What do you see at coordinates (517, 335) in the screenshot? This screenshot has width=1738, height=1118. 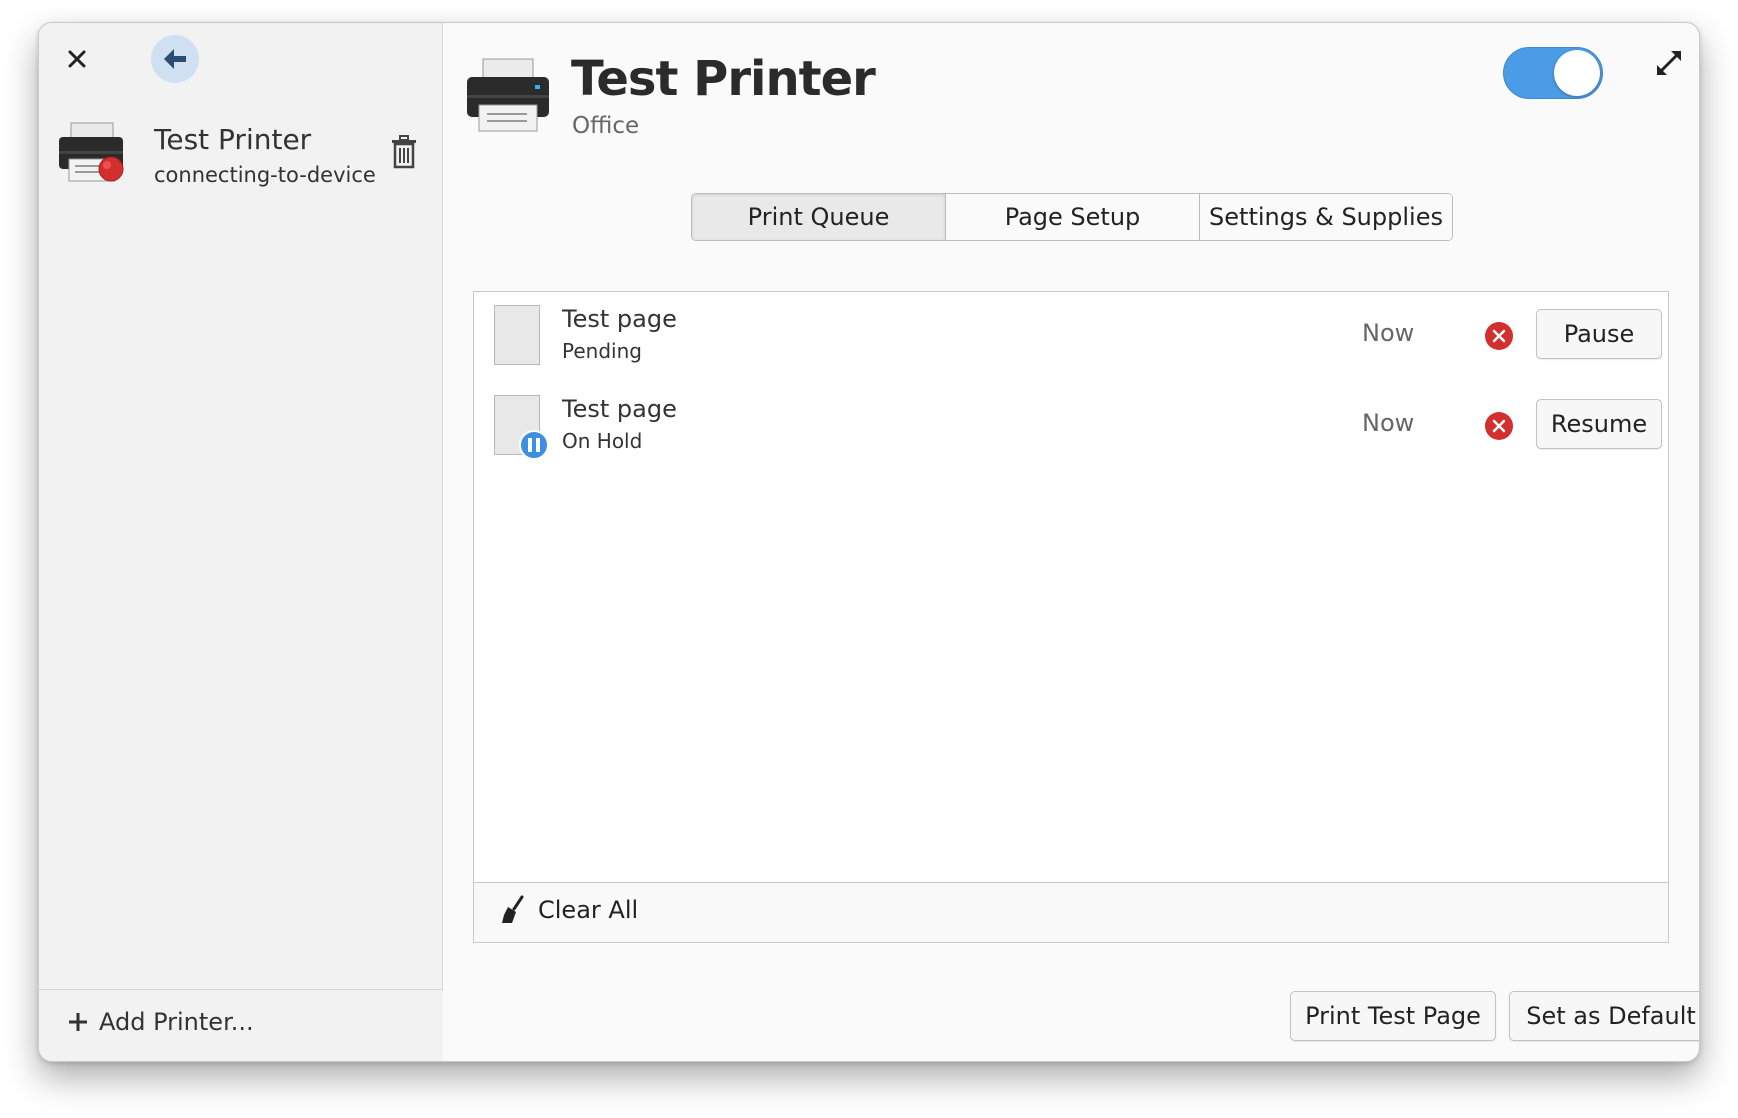 I see `document-icon` at bounding box center [517, 335].